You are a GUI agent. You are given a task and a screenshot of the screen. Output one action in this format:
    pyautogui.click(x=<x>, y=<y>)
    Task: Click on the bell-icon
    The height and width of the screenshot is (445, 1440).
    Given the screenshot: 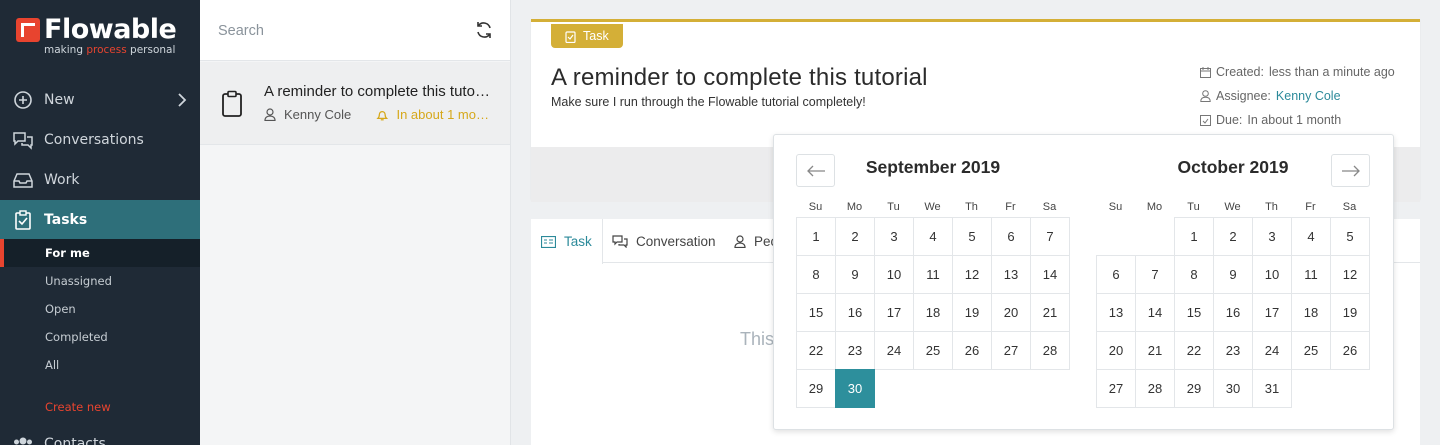 What is the action you would take?
    pyautogui.click(x=382, y=115)
    